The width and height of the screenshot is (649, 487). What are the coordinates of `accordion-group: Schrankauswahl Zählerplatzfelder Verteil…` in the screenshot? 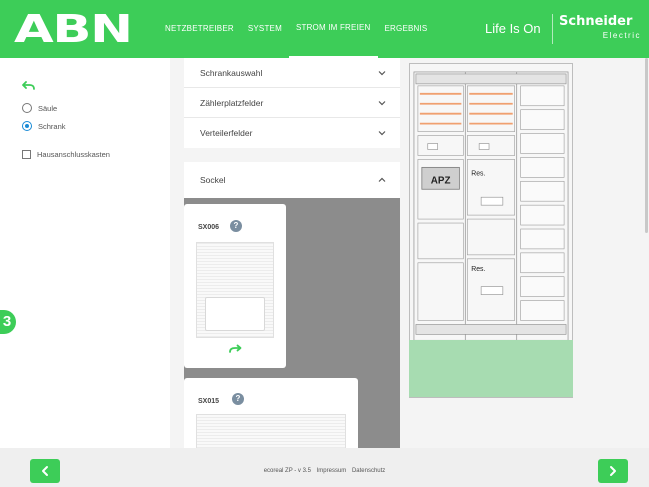 It's located at (292, 103).